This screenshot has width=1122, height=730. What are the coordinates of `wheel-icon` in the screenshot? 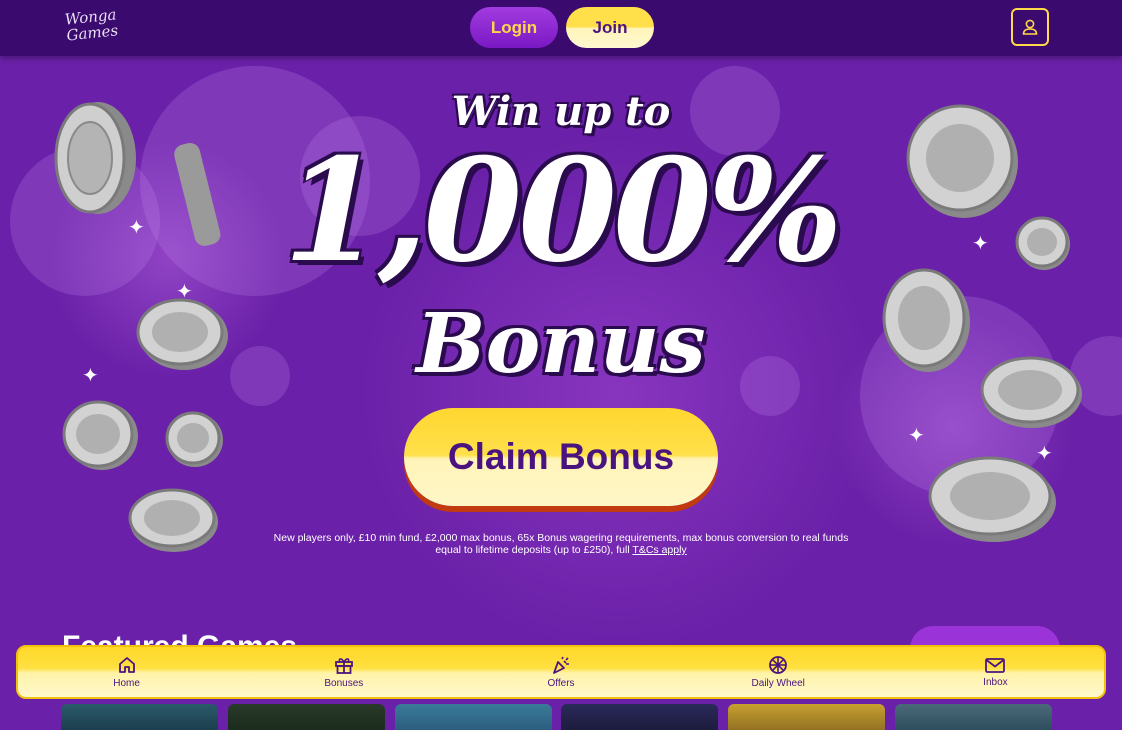 It's located at (778, 665).